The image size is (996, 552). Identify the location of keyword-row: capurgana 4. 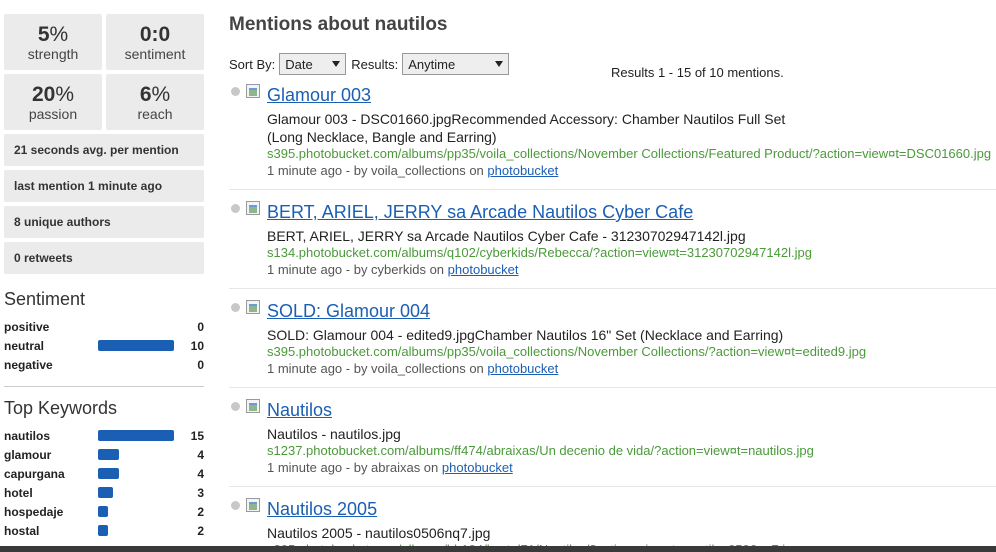
(104, 473).